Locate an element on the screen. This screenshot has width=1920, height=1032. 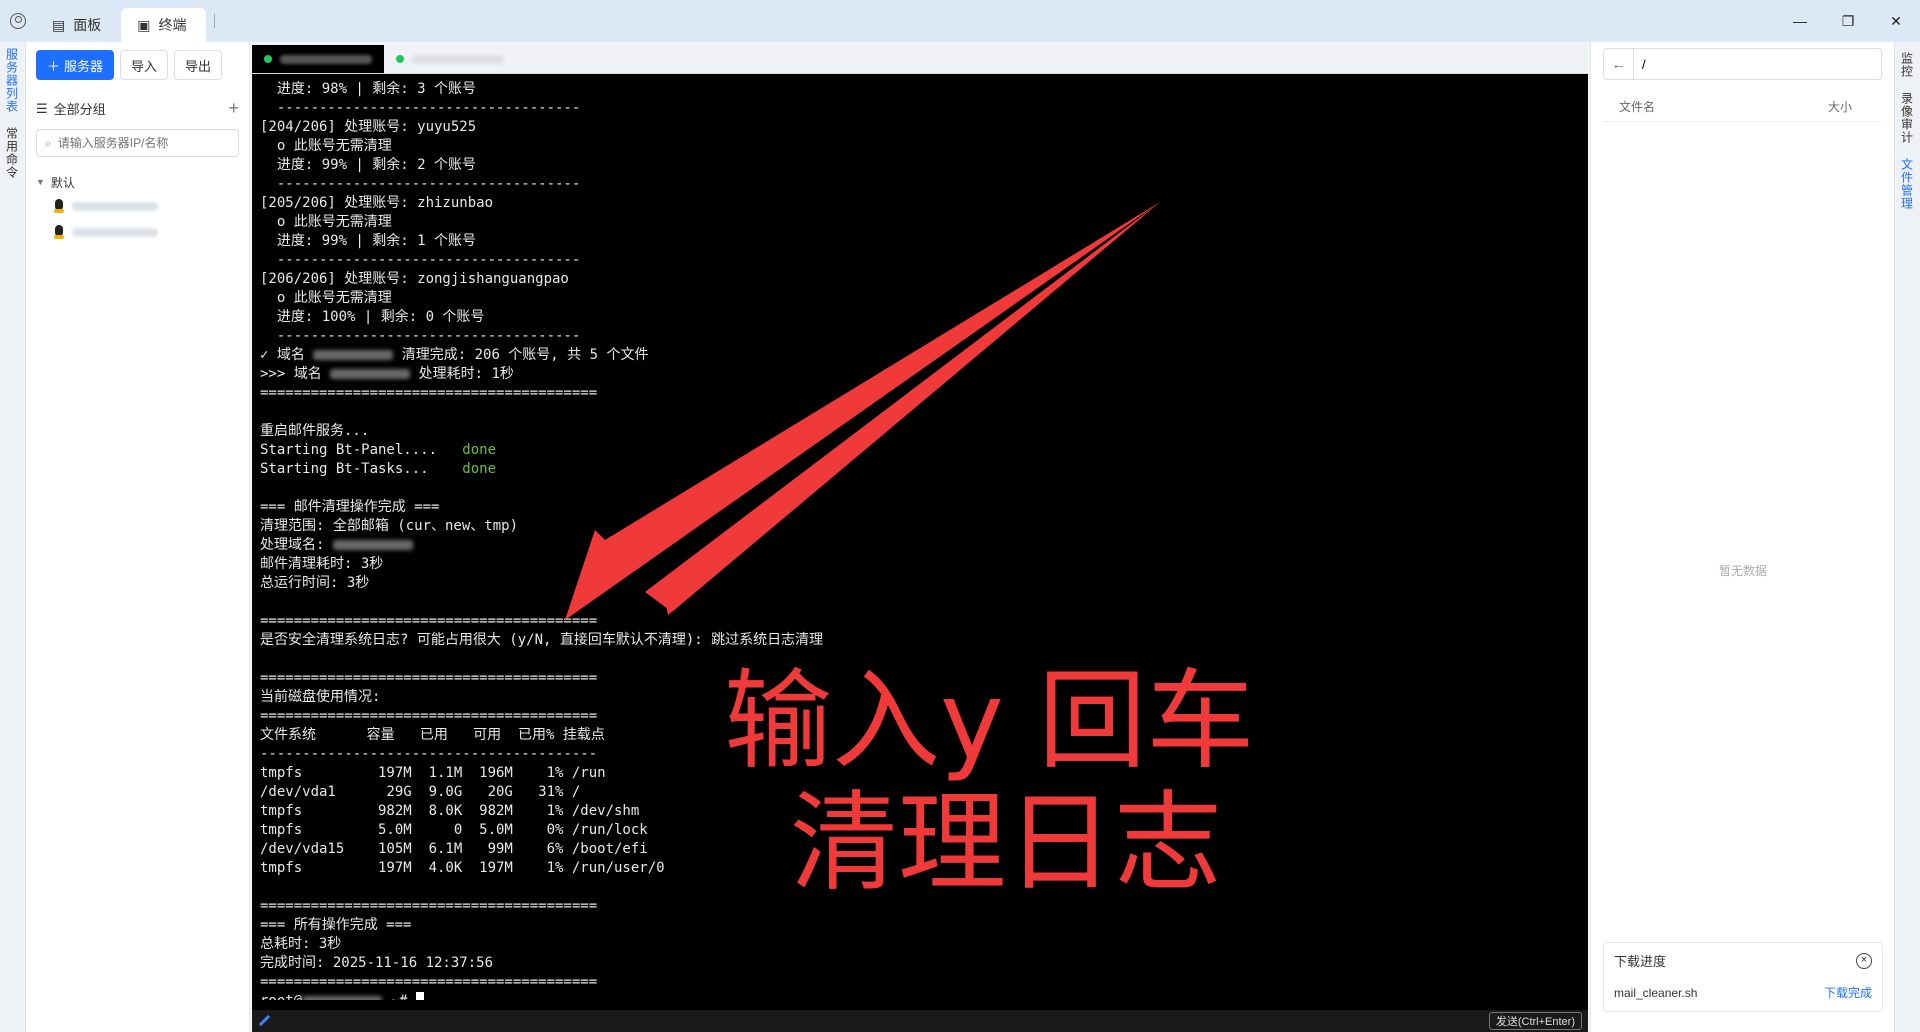
user-button is located at coordinates (18, 21).